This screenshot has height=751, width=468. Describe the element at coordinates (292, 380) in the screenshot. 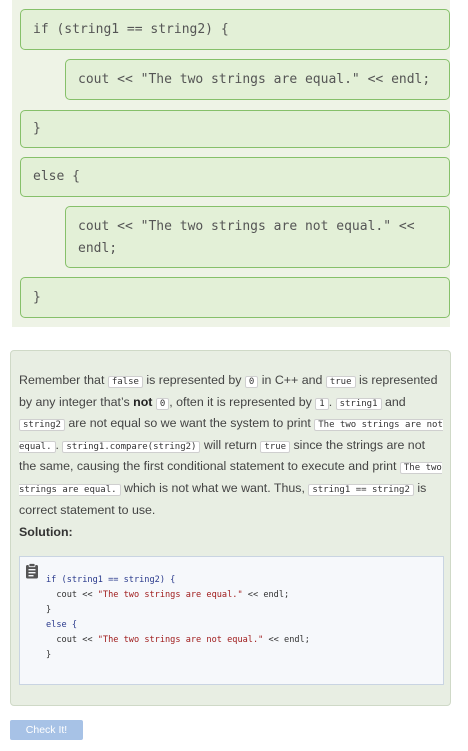

I see `text: in C++ and` at that location.